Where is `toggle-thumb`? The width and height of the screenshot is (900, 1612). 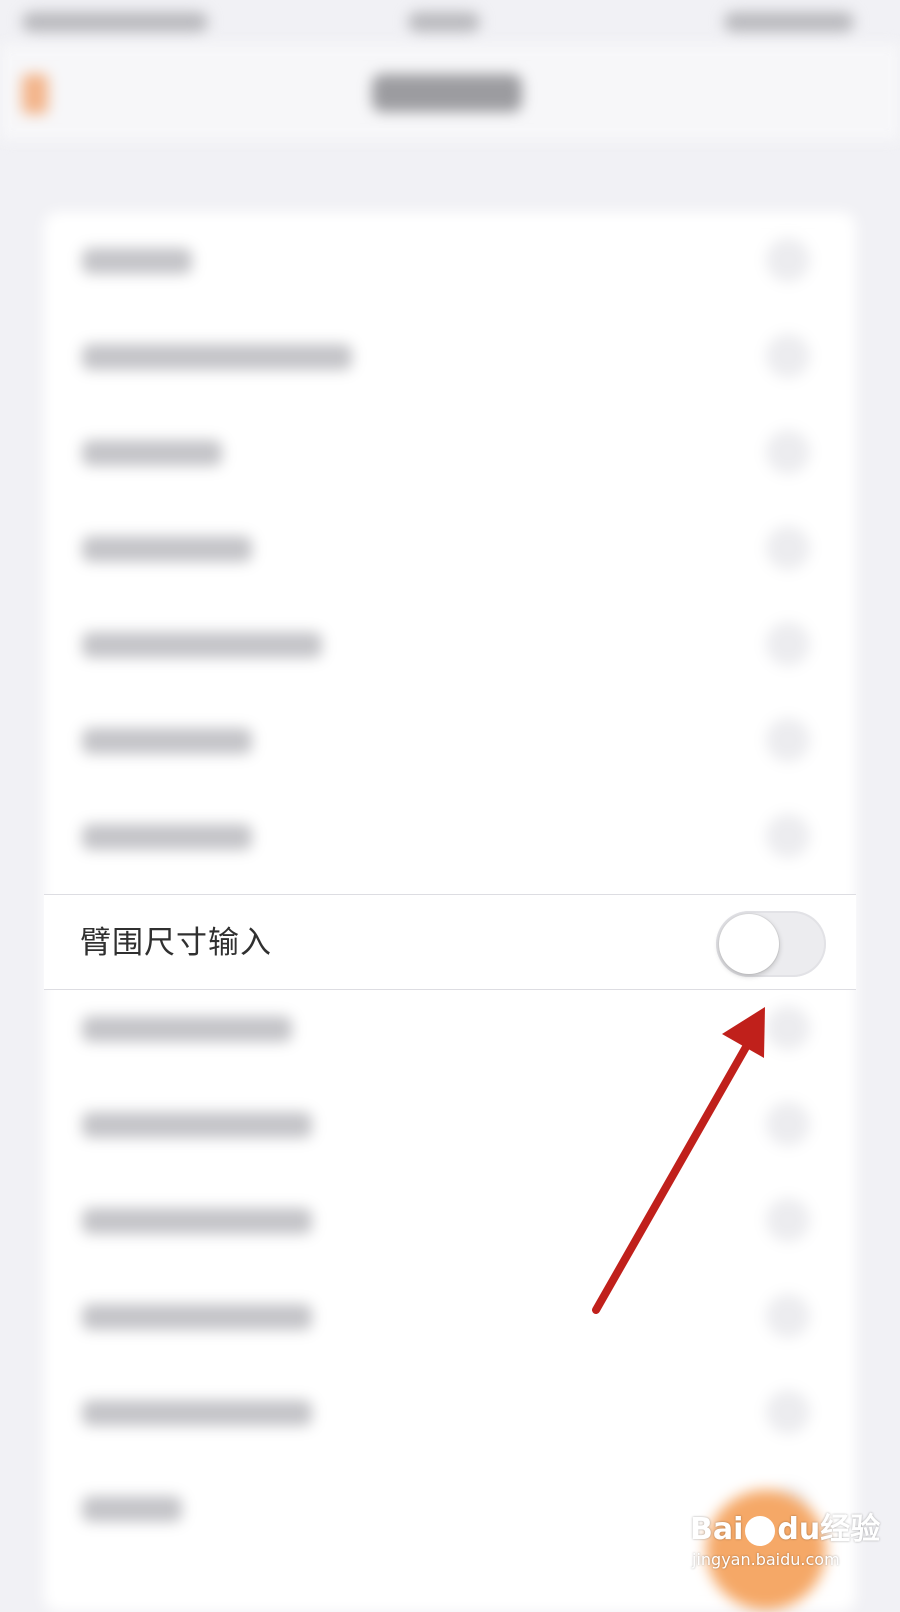 toggle-thumb is located at coordinates (749, 944).